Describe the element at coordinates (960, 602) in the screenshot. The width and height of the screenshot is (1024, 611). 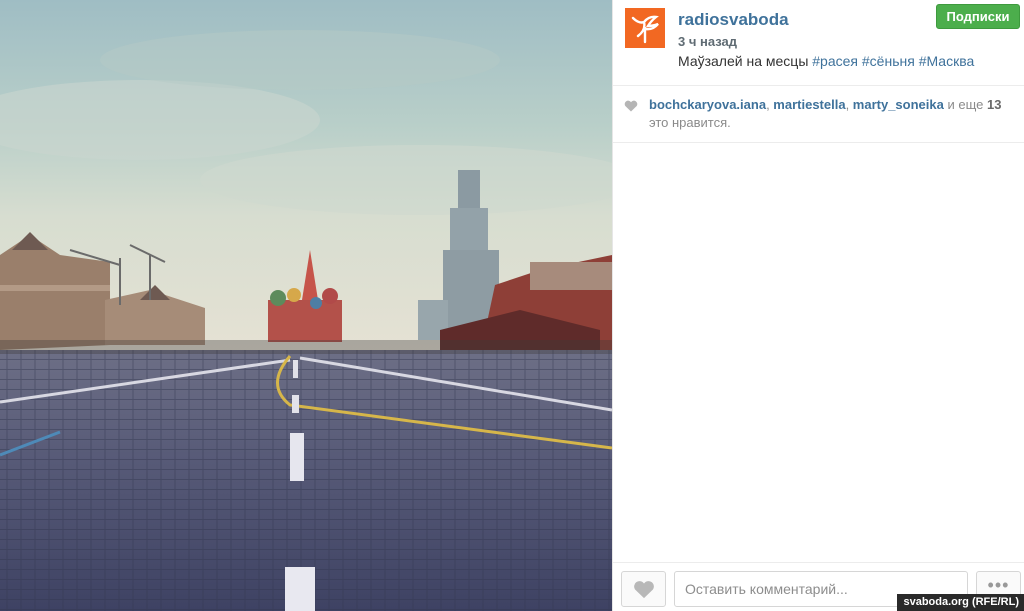
I see `watermark: svaboda.org (RFE/RL)` at that location.